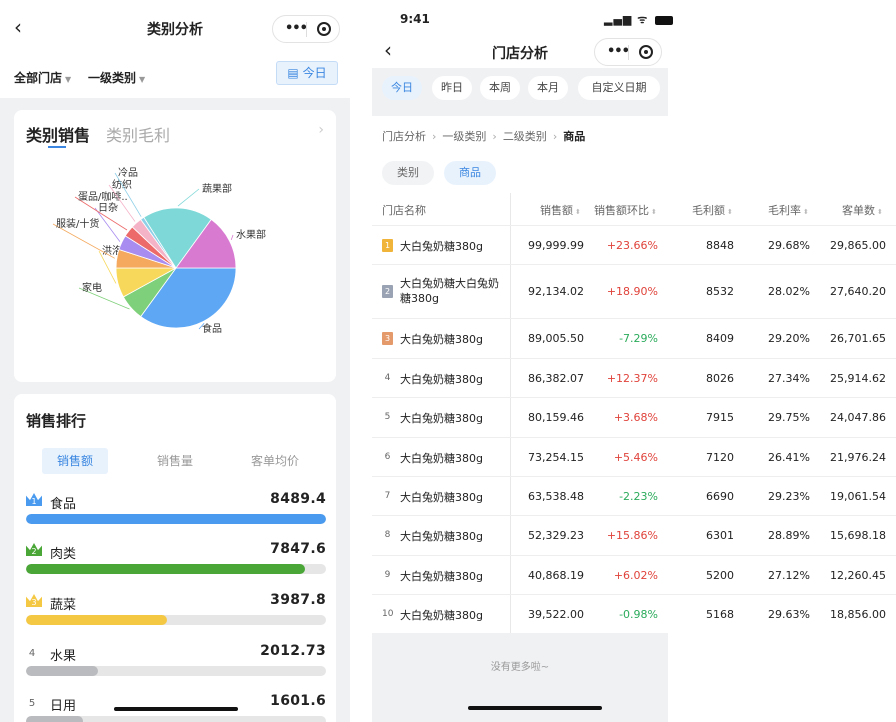  I want to click on cell-profit: 8026, so click(720, 378).